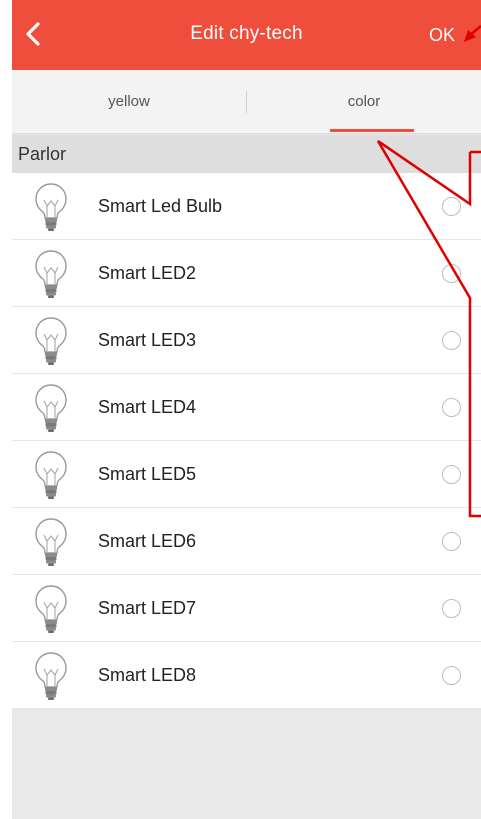  I want to click on ok-button: OK, so click(442, 35).